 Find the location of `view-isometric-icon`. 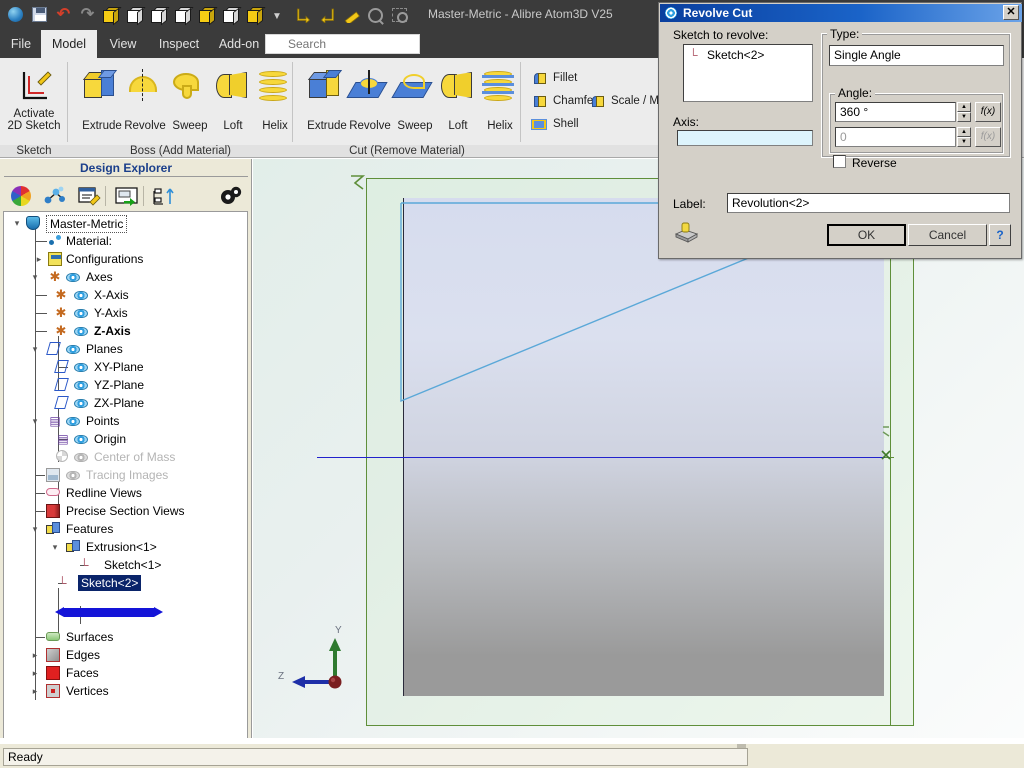

view-isometric-icon is located at coordinates (111, 14).